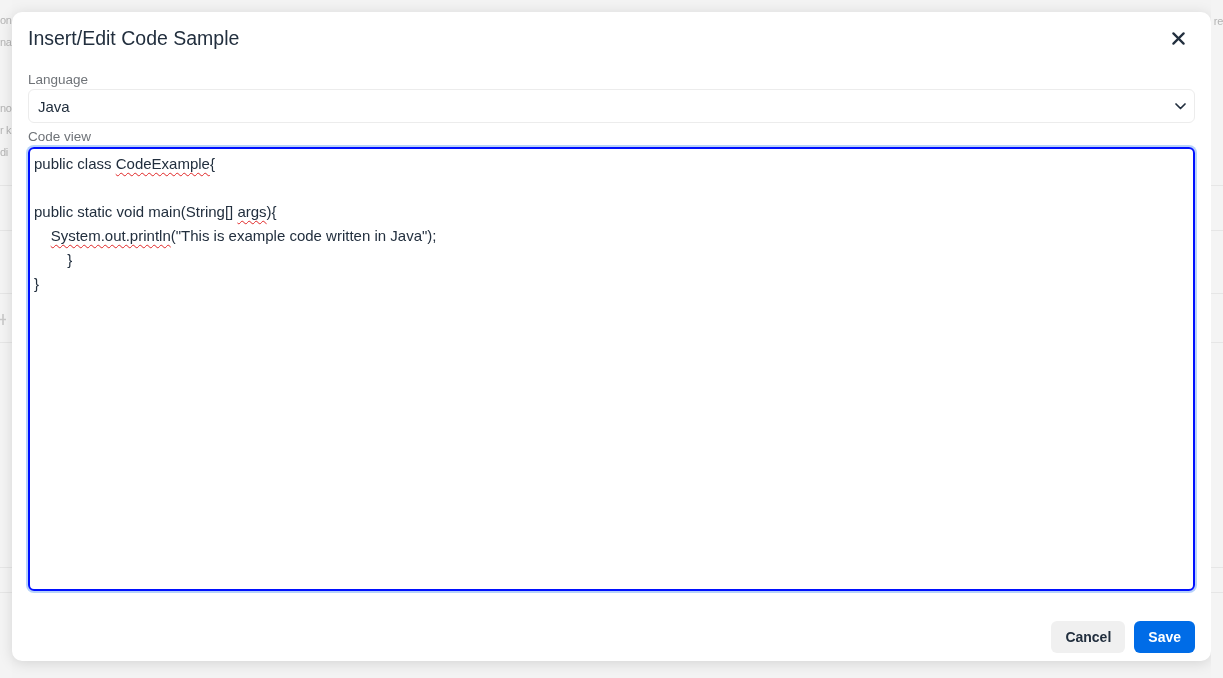 The width and height of the screenshot is (1223, 678). What do you see at coordinates (60, 136) in the screenshot?
I see `field-label: Code view` at bounding box center [60, 136].